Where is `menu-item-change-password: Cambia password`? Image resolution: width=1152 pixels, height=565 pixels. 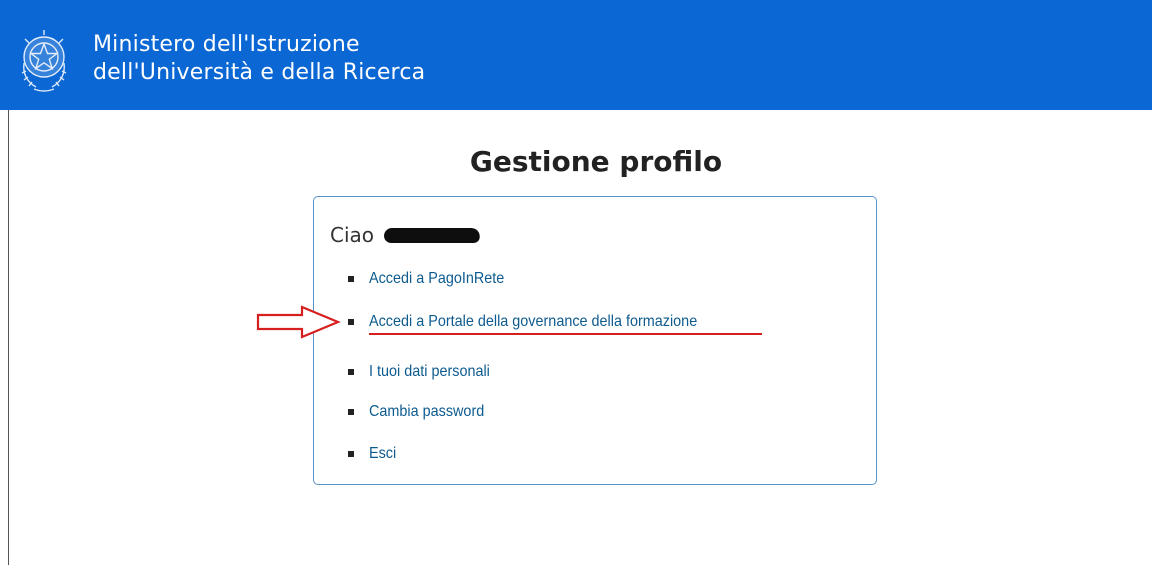
menu-item-change-password: Cambia password is located at coordinates (422, 412).